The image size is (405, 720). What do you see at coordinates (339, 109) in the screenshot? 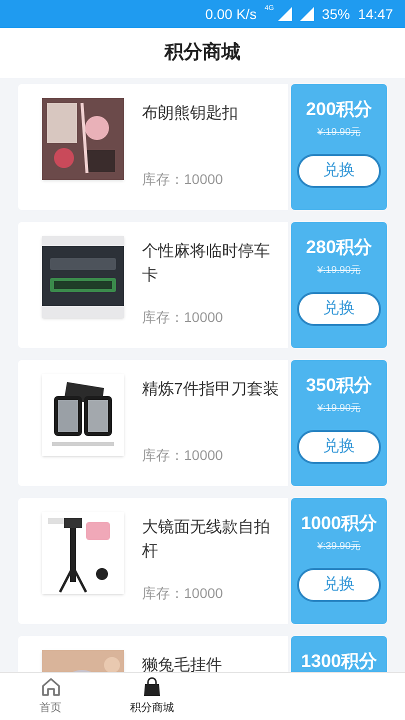
I see `points-price: 200积分` at bounding box center [339, 109].